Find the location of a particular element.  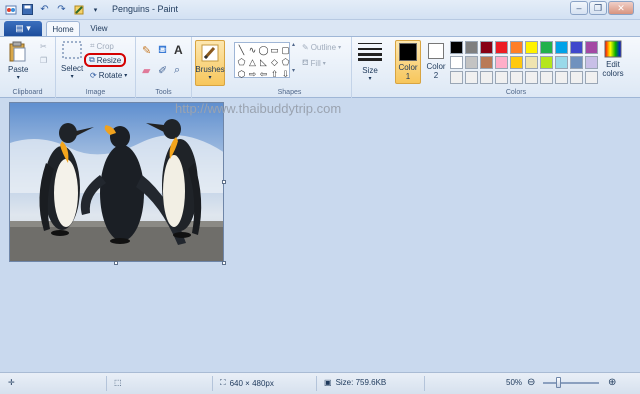

magnifier-icon: ⌕ is located at coordinates (177, 70).